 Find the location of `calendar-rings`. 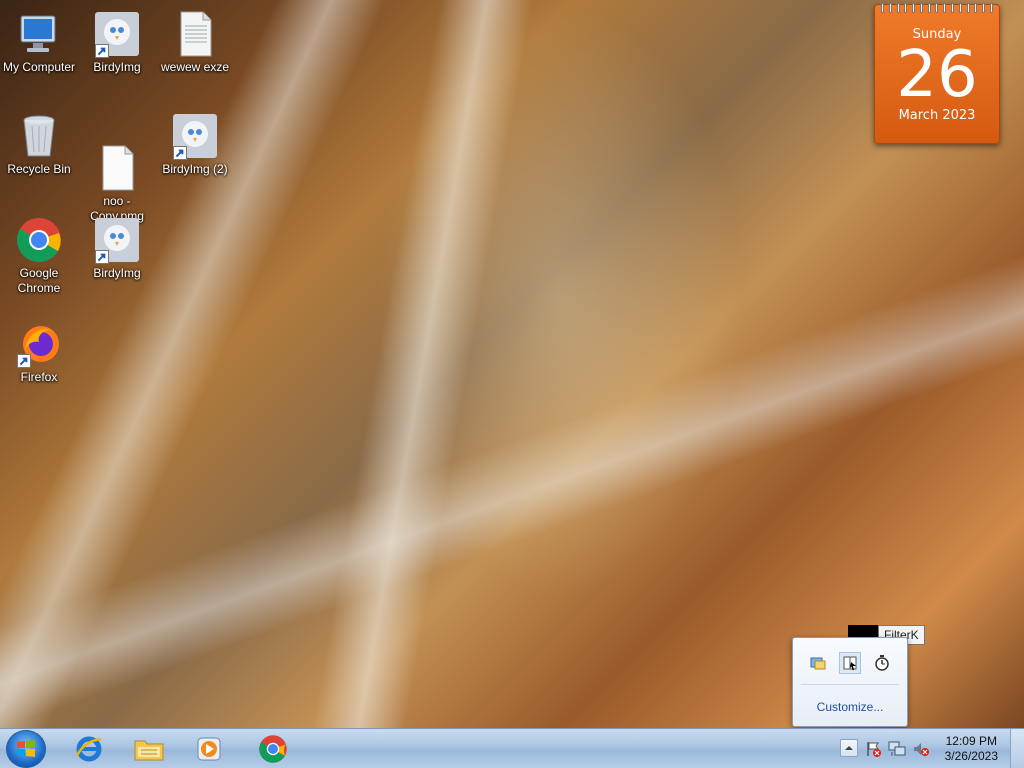

calendar-rings is located at coordinates (937, 9).